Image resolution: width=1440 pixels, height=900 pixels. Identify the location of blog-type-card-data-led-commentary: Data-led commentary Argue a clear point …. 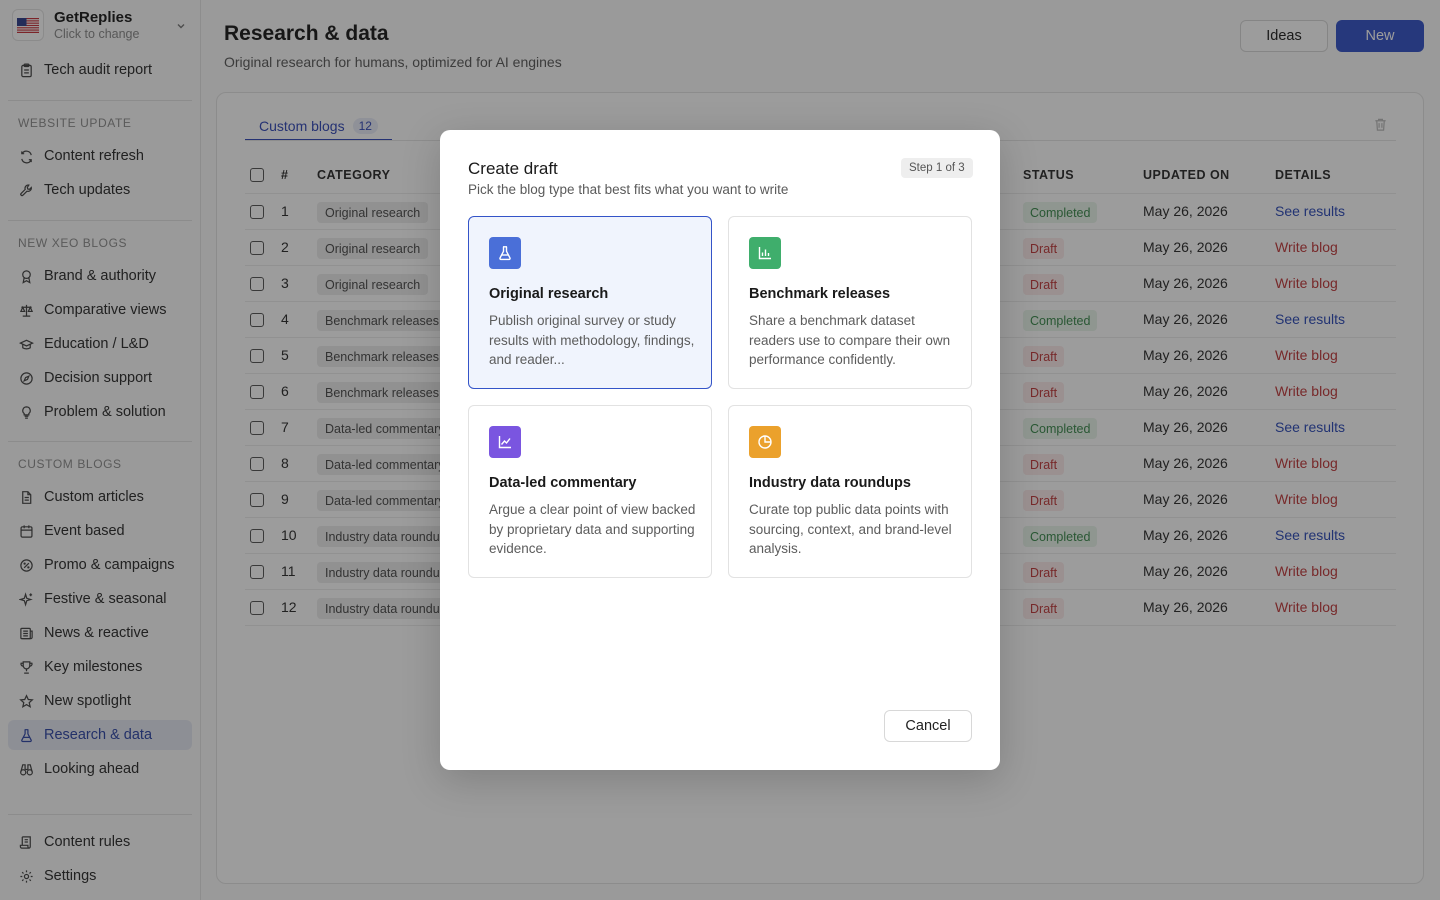
(590, 491).